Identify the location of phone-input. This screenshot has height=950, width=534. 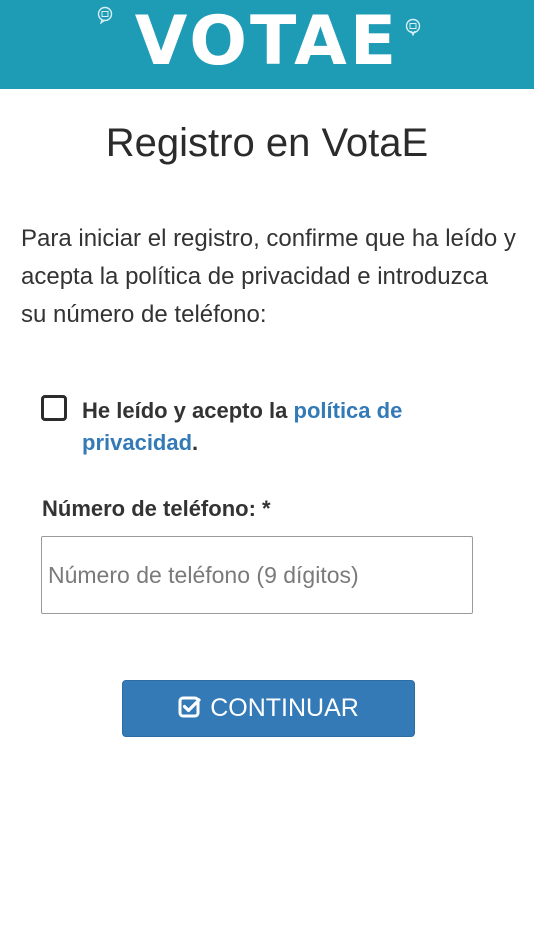
(257, 575).